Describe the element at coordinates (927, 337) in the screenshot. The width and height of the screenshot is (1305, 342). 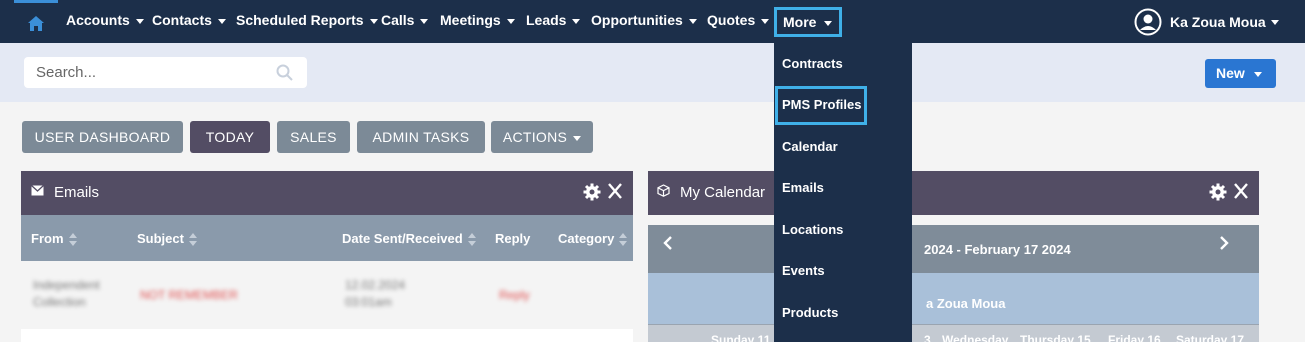
I see `calendar-day-label: 3` at that location.